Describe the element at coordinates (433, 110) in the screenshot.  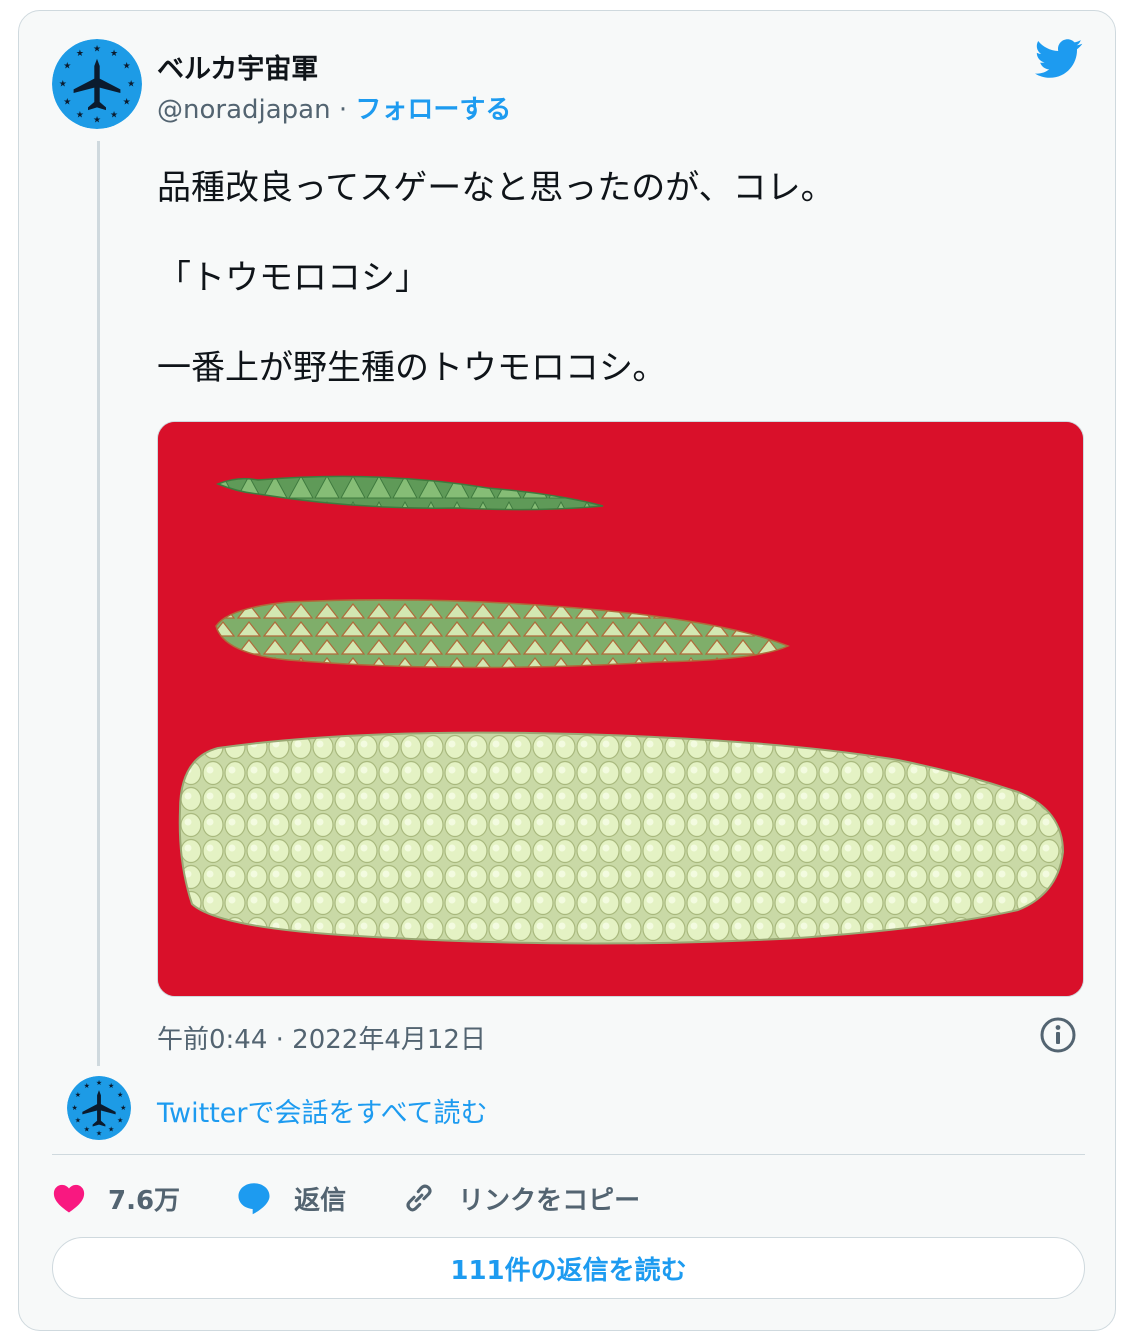
I see `follow-button: フォローする` at that location.